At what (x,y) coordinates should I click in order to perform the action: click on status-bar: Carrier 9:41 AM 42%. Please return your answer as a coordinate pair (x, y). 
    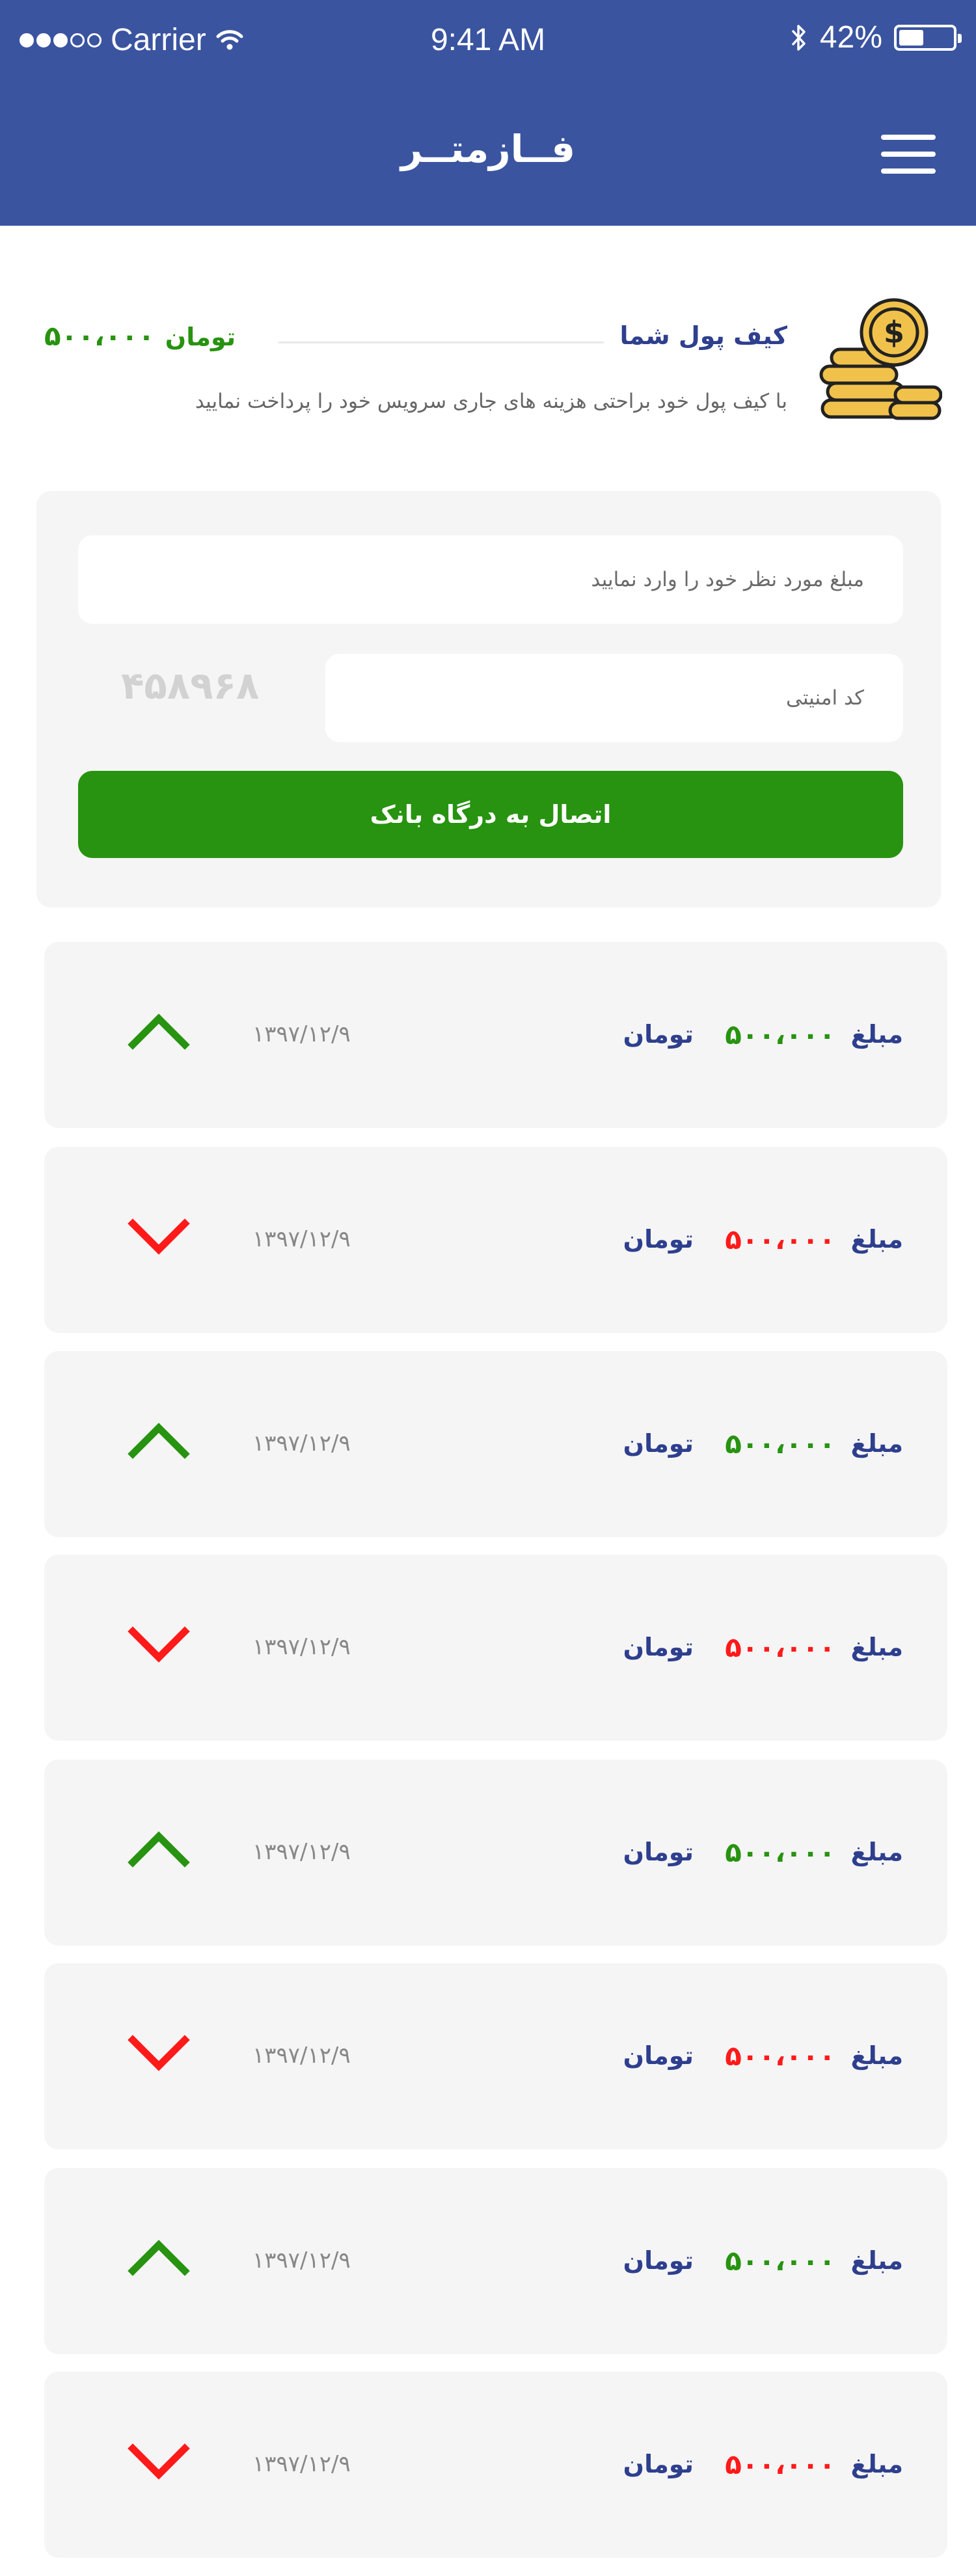
    Looking at the image, I should click on (488, 40).